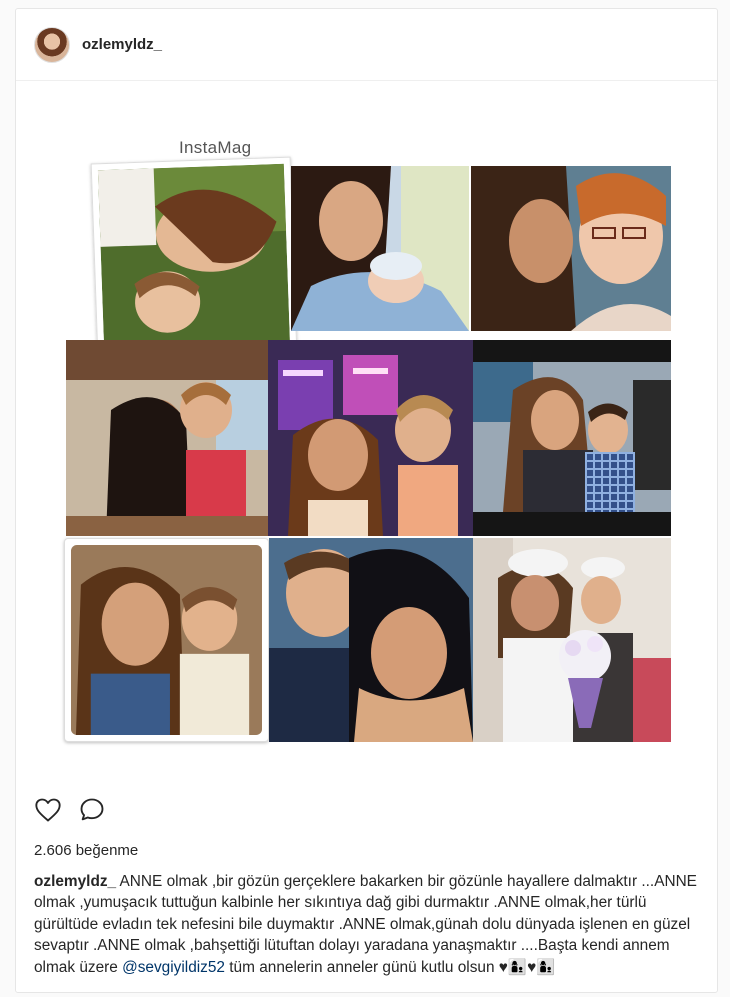 Image resolution: width=730 pixels, height=997 pixels. What do you see at coordinates (572, 640) in the screenshot?
I see `photo-flower-bouquet` at bounding box center [572, 640].